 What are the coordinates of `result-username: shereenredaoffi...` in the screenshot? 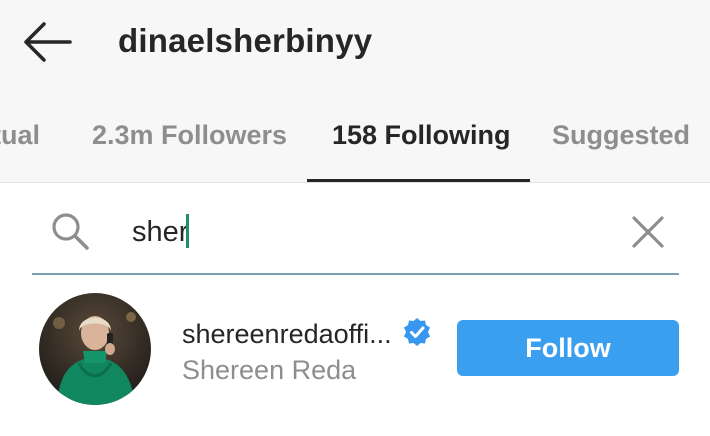 It's located at (287, 334).